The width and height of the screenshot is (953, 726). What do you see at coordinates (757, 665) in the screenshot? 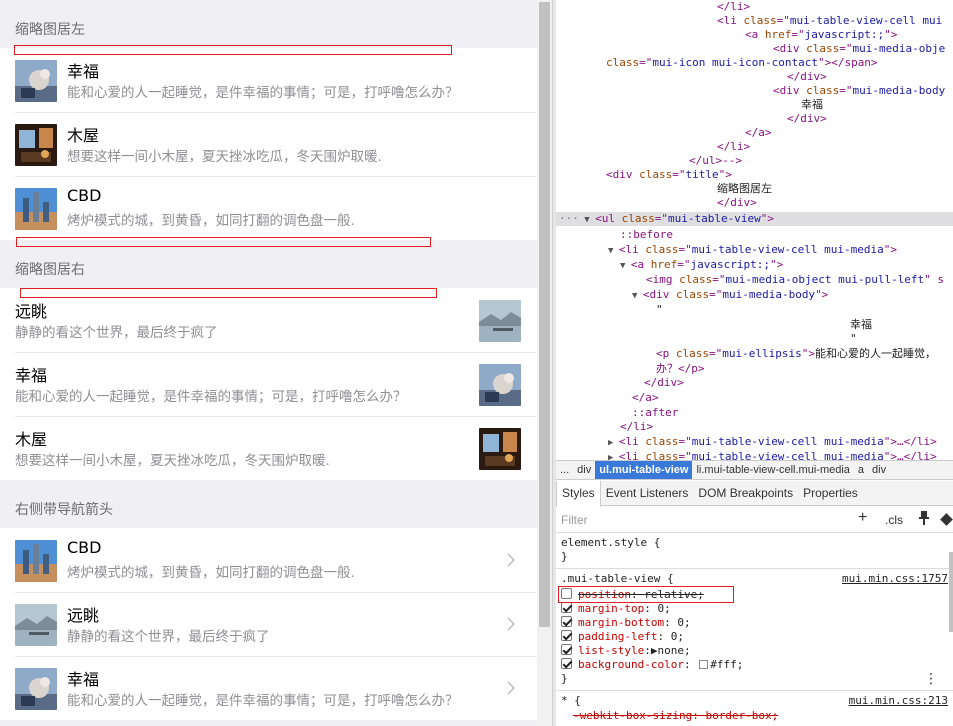
I see `css-property-row: background-color: #fff;` at bounding box center [757, 665].